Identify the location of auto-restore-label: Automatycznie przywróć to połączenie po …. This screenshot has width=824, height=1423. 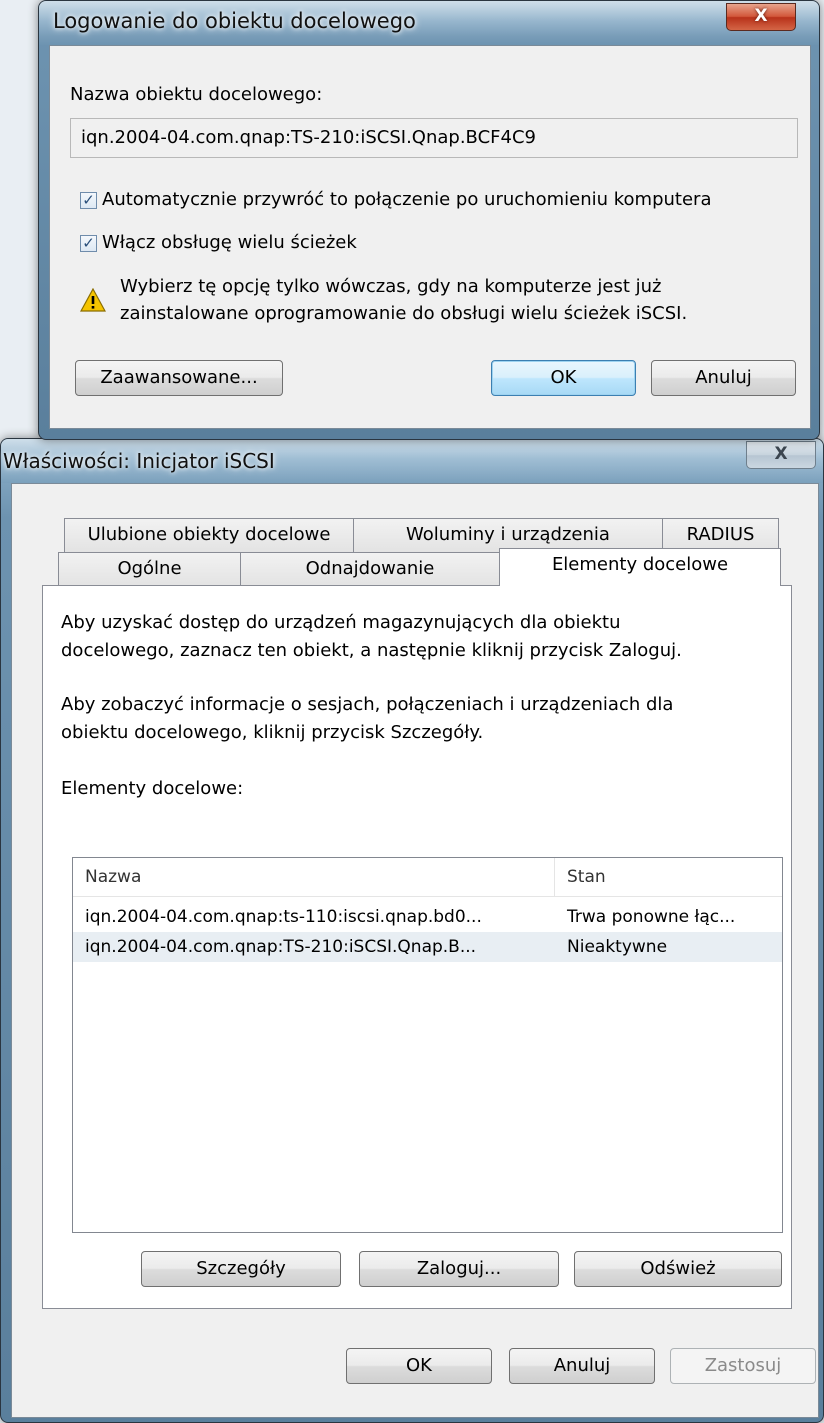
(406, 199).